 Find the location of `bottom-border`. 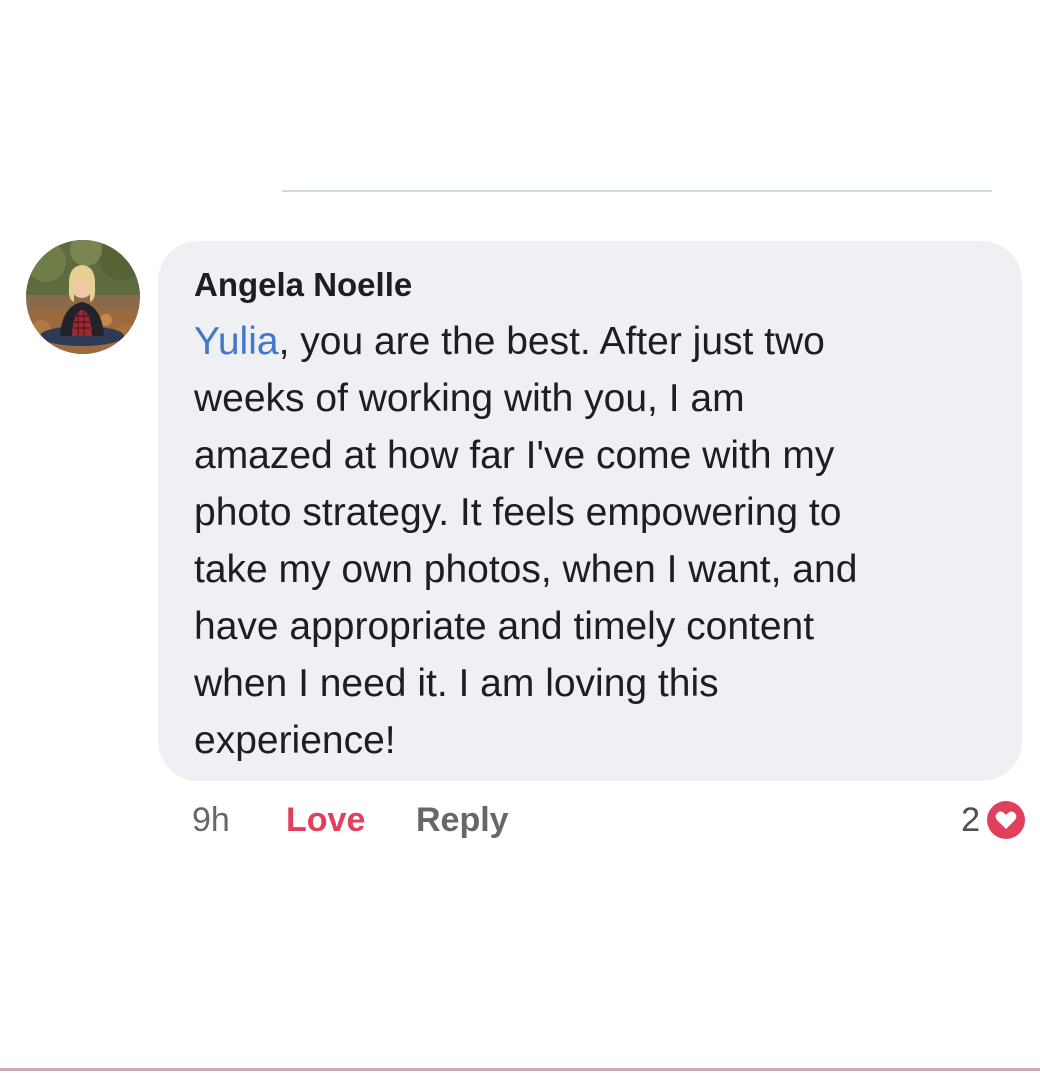

bottom-border is located at coordinates (520, 1069).